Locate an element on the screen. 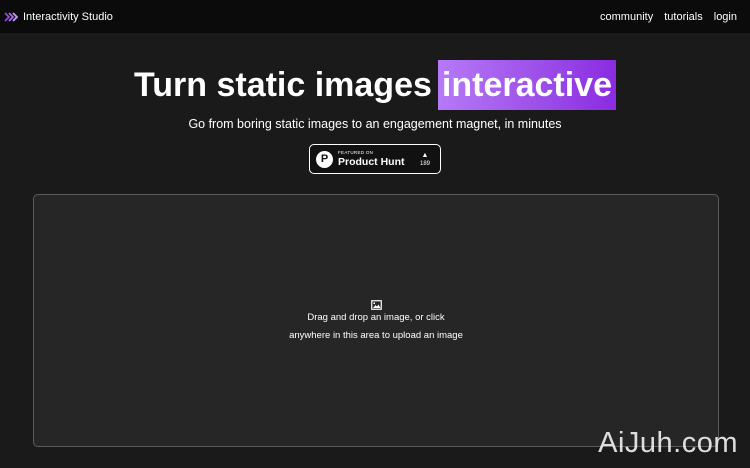 The height and width of the screenshot is (468, 750). double-chevron-right-icon is located at coordinates (11, 17).